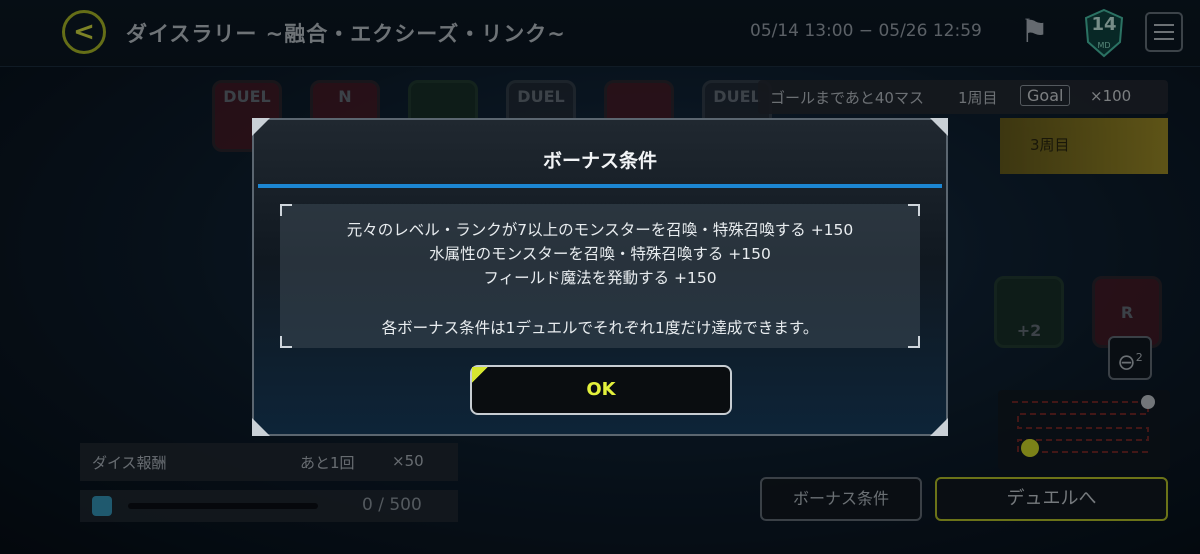  What do you see at coordinates (480, 375) in the screenshot?
I see `ok-accent` at bounding box center [480, 375].